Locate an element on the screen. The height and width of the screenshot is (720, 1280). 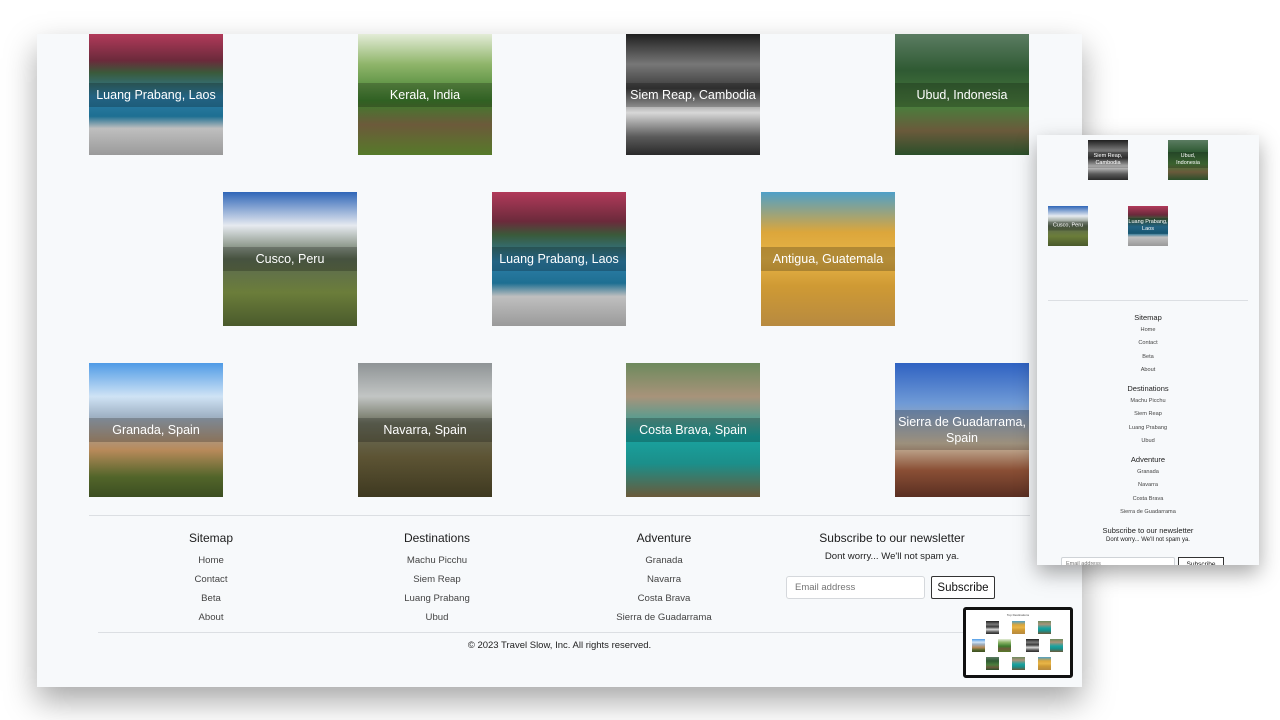
mobile-footer-sitemap: Sitemap Home Contact Beta About is located at coordinates (1148, 345).